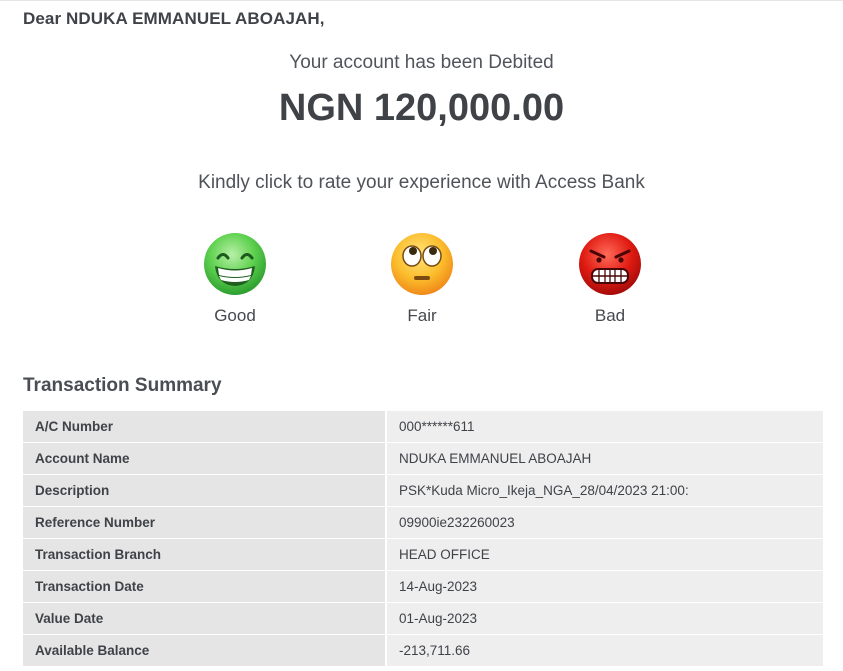 Image resolution: width=843 pixels, height=671 pixels. I want to click on row-key: Value Date, so click(205, 618).